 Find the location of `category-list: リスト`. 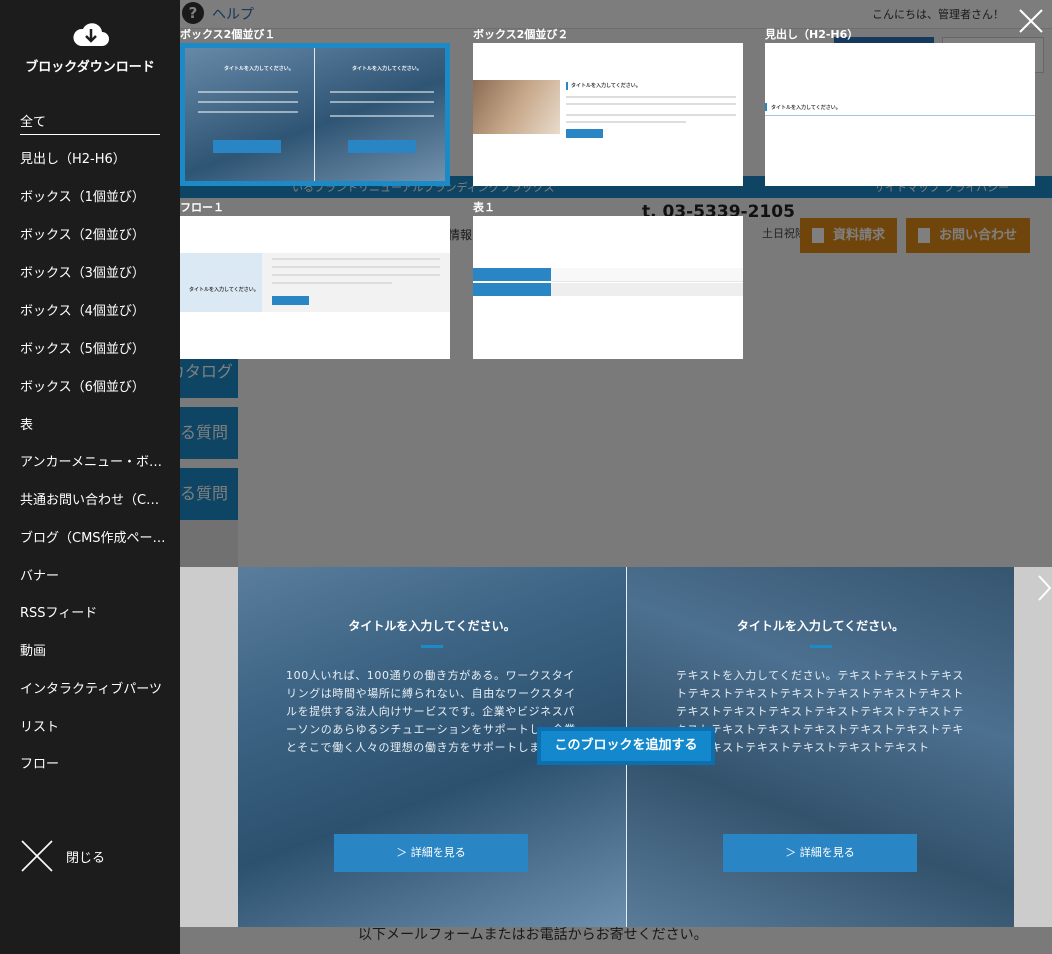

category-list: リスト is located at coordinates (95, 725).